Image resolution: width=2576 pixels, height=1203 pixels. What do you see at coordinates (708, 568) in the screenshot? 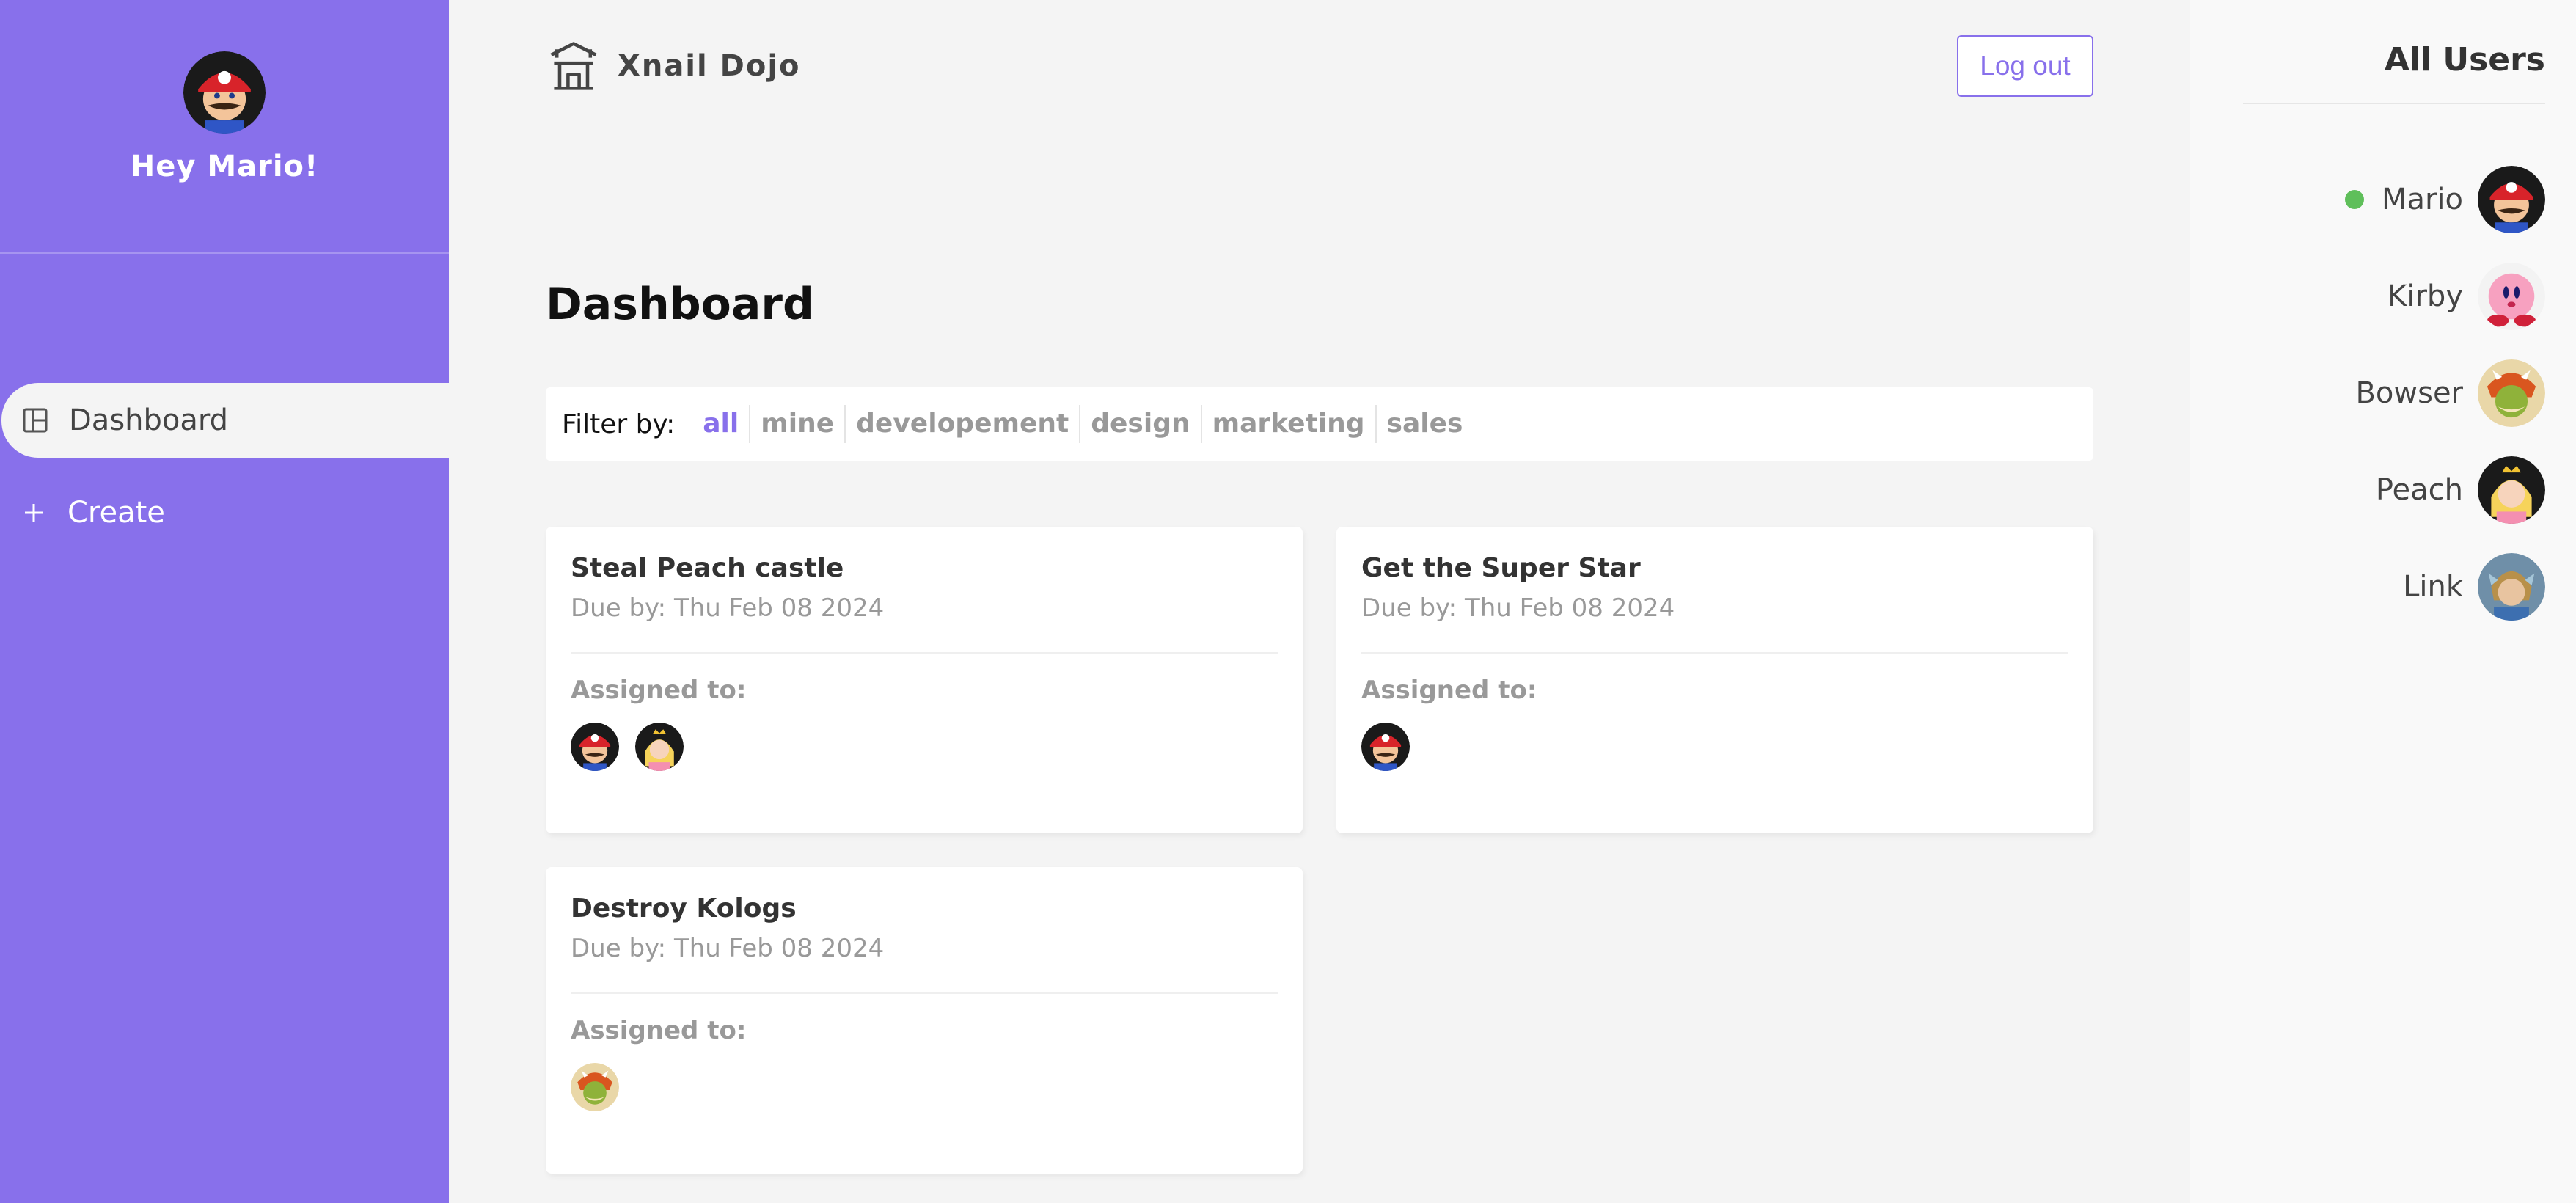
I see `project-title: Steal Peach castle` at bounding box center [708, 568].